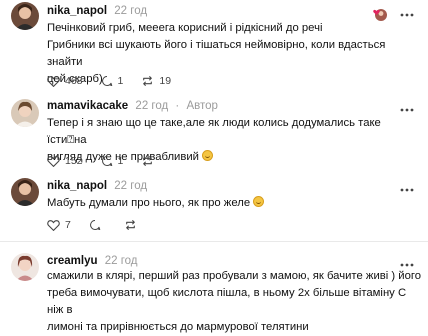 The width and height of the screenshot is (428, 336). What do you see at coordinates (149, 203) in the screenshot?
I see `comment-line: Мабуть думали про нього, як про желе` at bounding box center [149, 203].